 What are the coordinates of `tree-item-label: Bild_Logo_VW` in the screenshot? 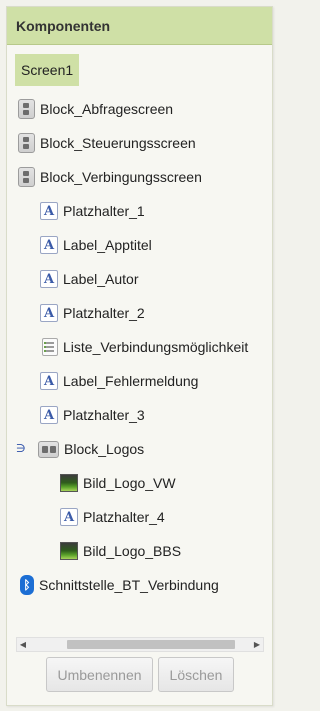 It's located at (129, 483).